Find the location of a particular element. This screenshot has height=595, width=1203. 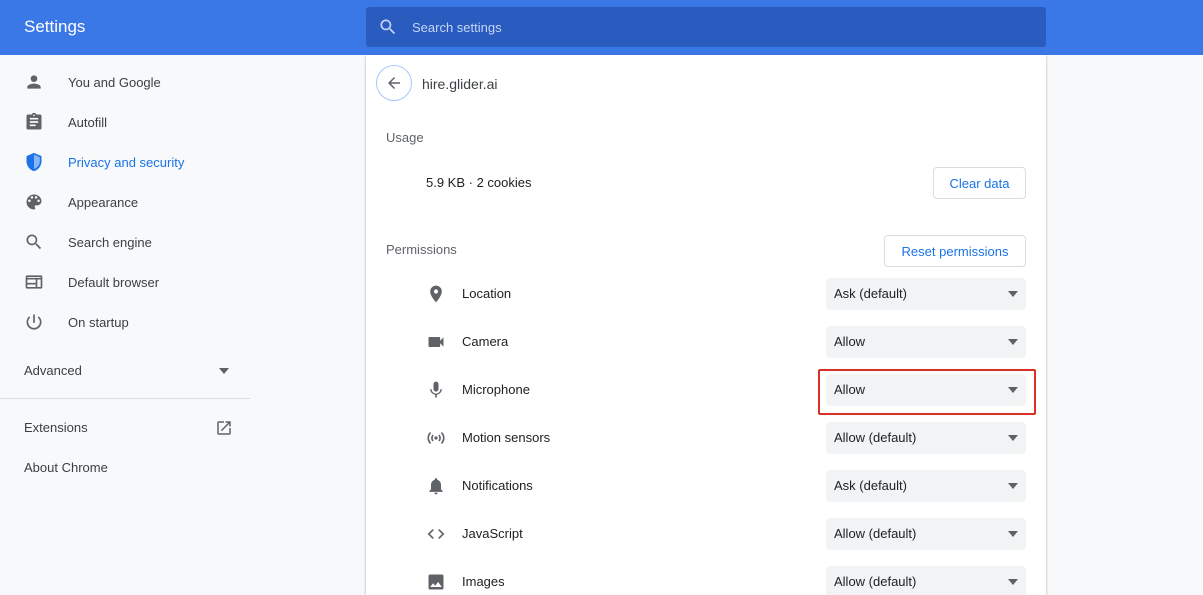

camera-select: Allow is located at coordinates (926, 342).